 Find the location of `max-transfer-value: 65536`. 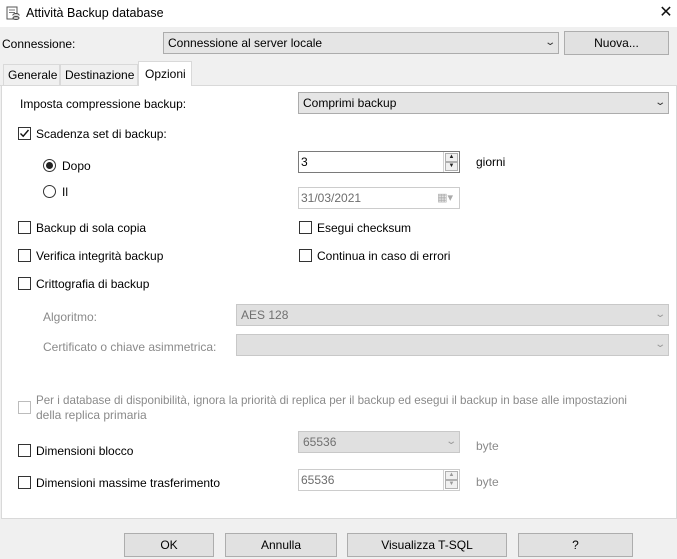

max-transfer-value: 65536 is located at coordinates (318, 480).